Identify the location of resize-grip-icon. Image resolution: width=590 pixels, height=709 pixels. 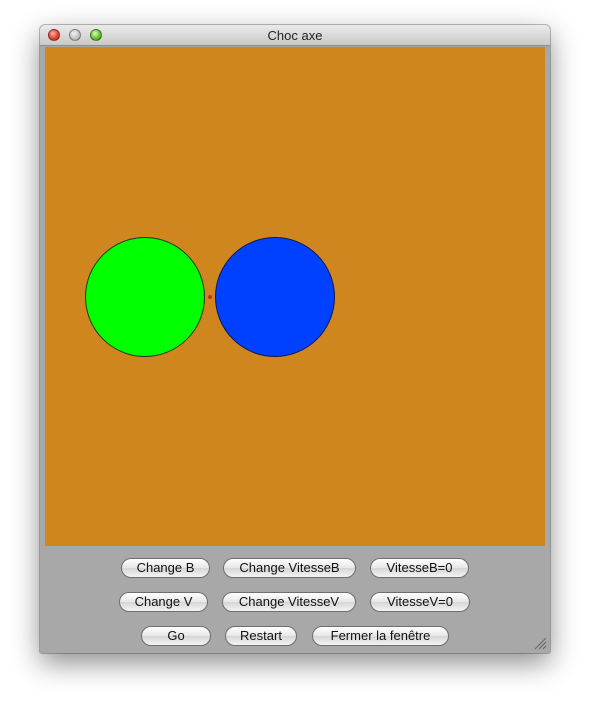
(540, 643).